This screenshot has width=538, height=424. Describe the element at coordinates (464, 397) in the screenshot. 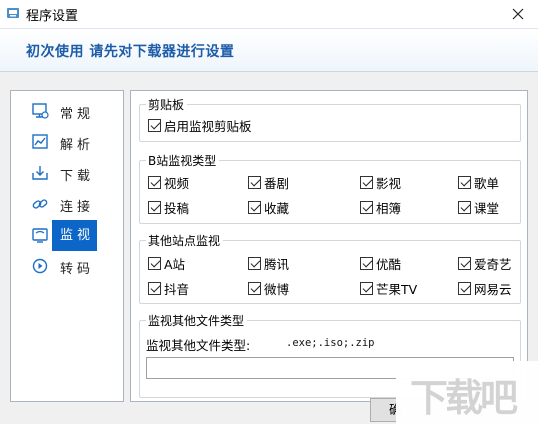

I see `watermark-logo: 下载吧` at that location.